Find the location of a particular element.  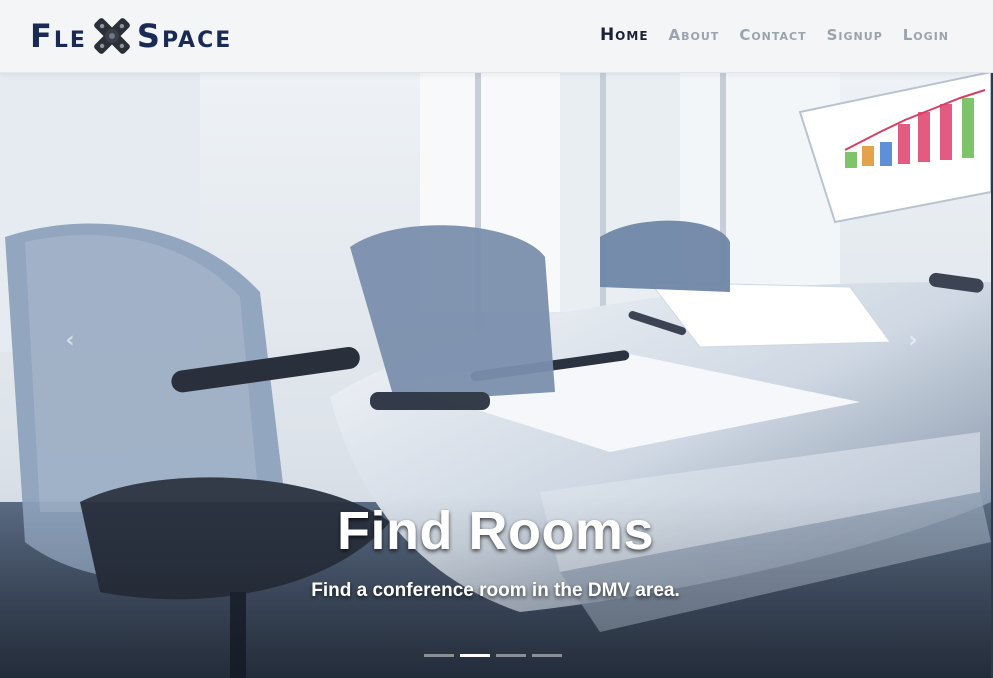

main-nav: Home About Contact Signup Login is located at coordinates (774, 35).